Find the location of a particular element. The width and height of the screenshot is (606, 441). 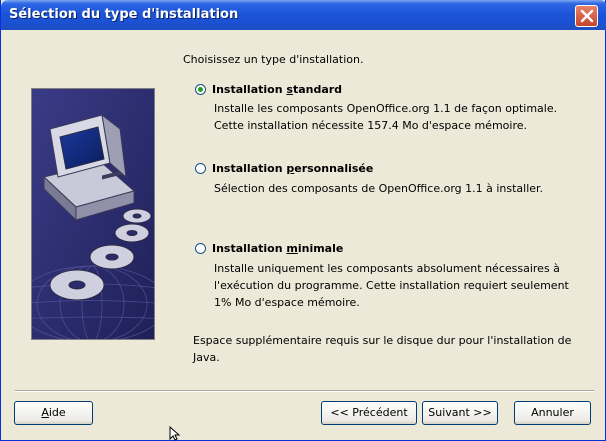

computer-with-discs-illustration is located at coordinates (93, 214).